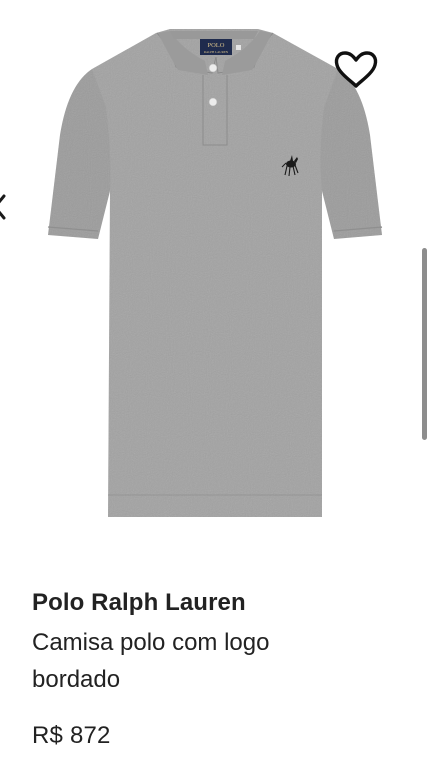 The height and width of the screenshot is (759, 433). What do you see at coordinates (139, 603) in the screenshot?
I see `product-brand: Polo Ralph Lauren` at bounding box center [139, 603].